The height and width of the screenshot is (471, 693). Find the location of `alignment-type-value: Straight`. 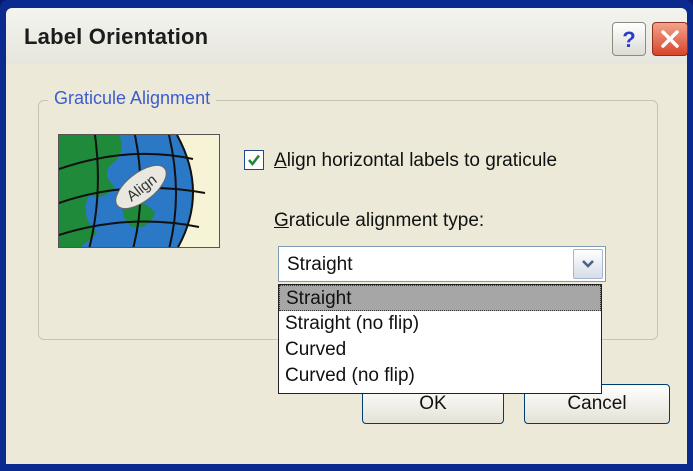

alignment-type-value: Straight is located at coordinates (320, 264).